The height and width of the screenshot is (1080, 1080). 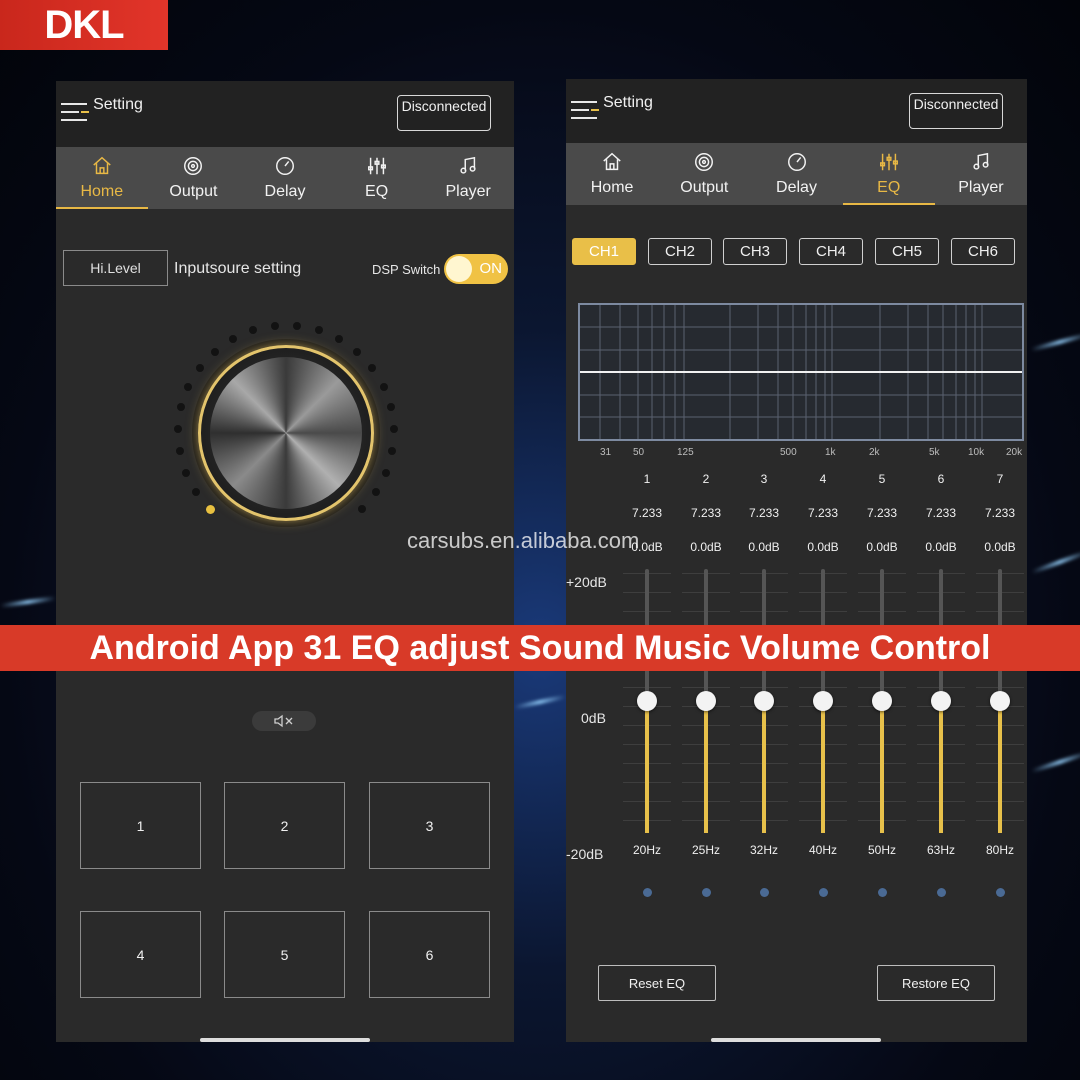 I want to click on band-number: 7, so click(x=1000, y=479).